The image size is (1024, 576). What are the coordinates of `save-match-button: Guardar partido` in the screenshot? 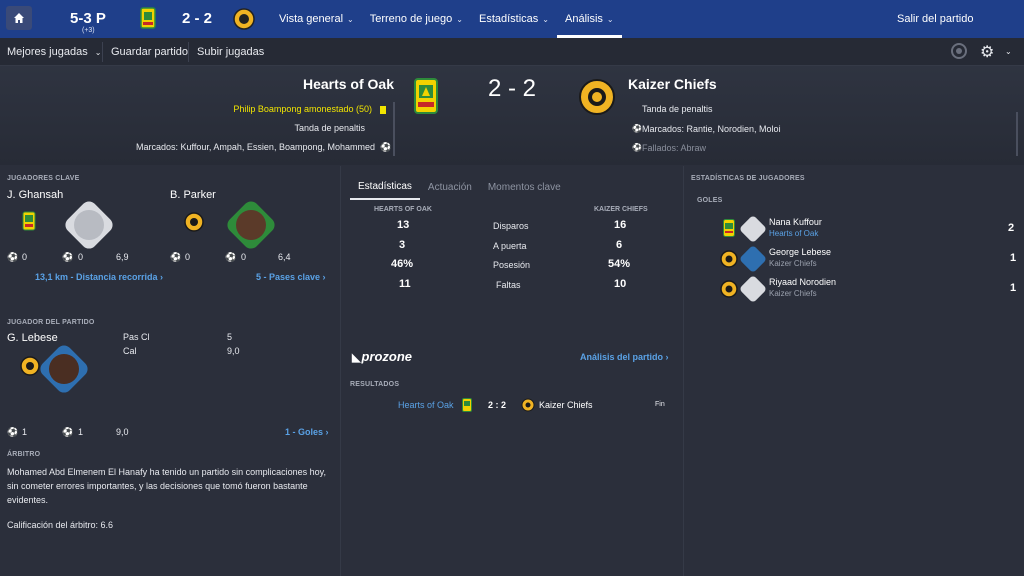 It's located at (149, 52).